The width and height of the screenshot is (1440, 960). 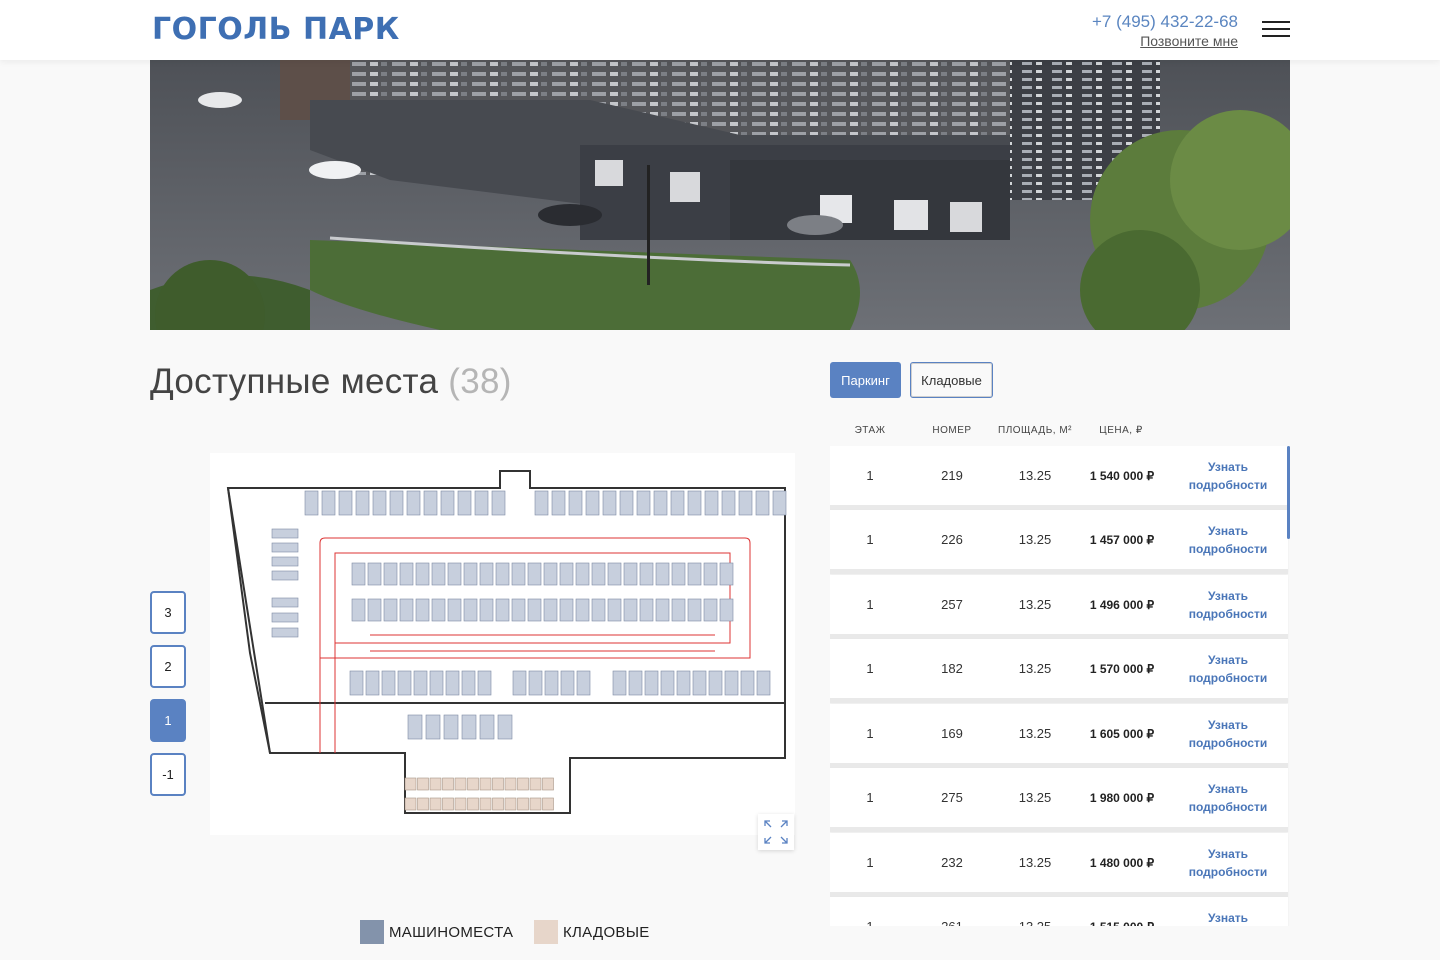 I want to click on tab-parking: Паркинг, so click(x=865, y=380).